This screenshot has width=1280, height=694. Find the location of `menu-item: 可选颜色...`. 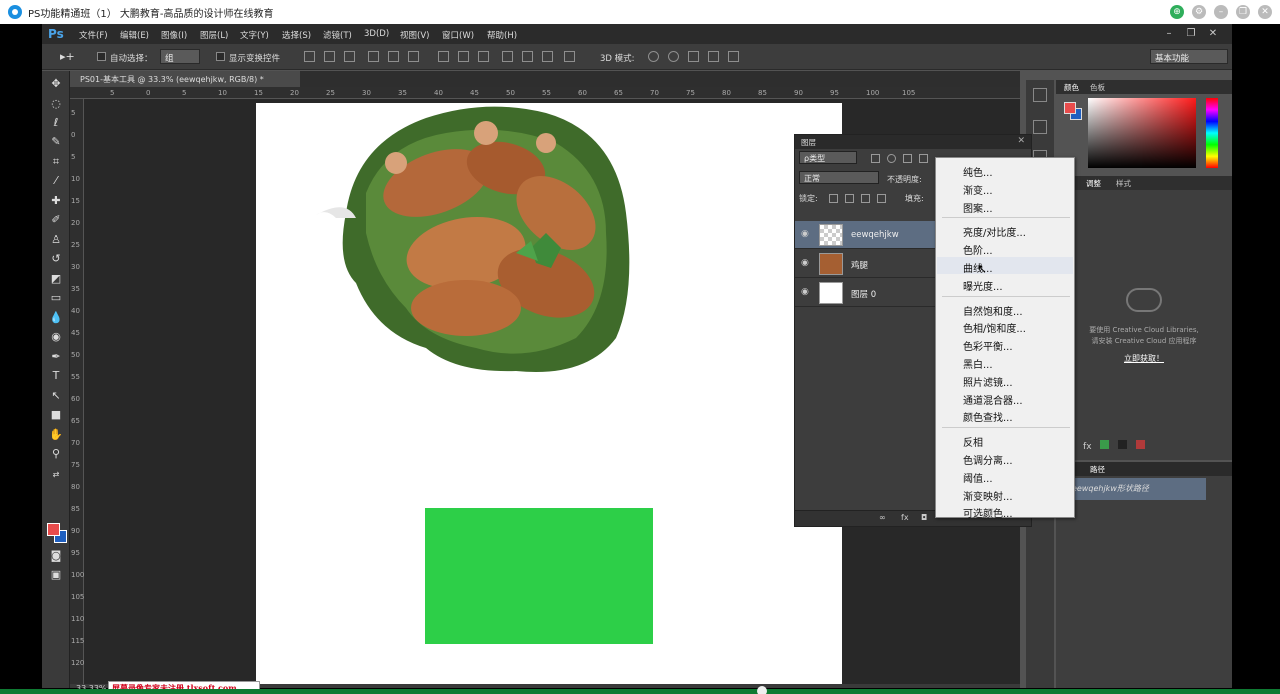

menu-item: 可选颜色... is located at coordinates (1005, 511).